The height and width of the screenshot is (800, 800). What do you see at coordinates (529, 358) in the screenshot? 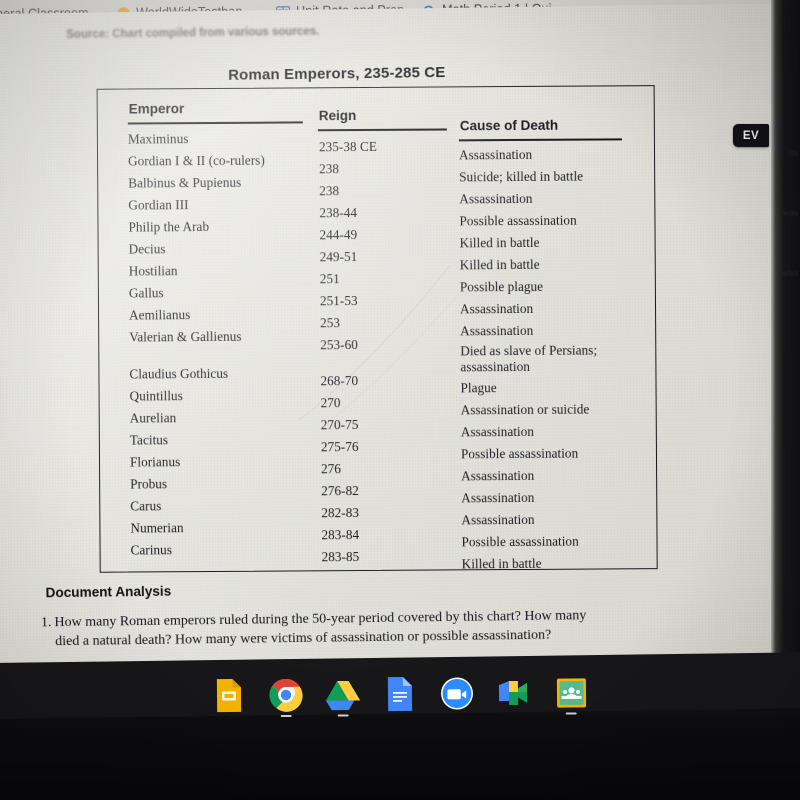
I see `table-cell-cause: Died as slave of Persians; assassination` at bounding box center [529, 358].